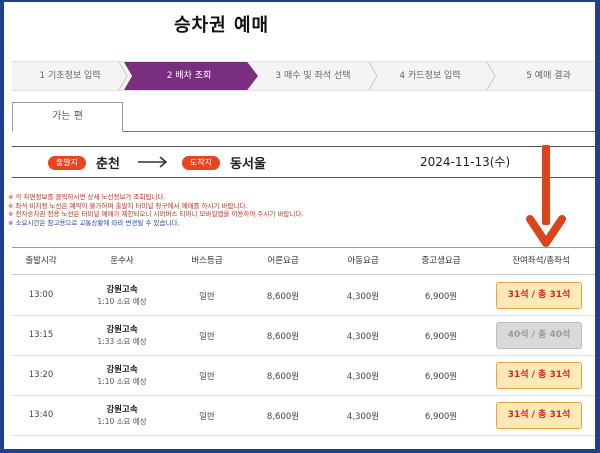 This screenshot has height=453, width=600. I want to click on down-arrow-icon, so click(546, 196).